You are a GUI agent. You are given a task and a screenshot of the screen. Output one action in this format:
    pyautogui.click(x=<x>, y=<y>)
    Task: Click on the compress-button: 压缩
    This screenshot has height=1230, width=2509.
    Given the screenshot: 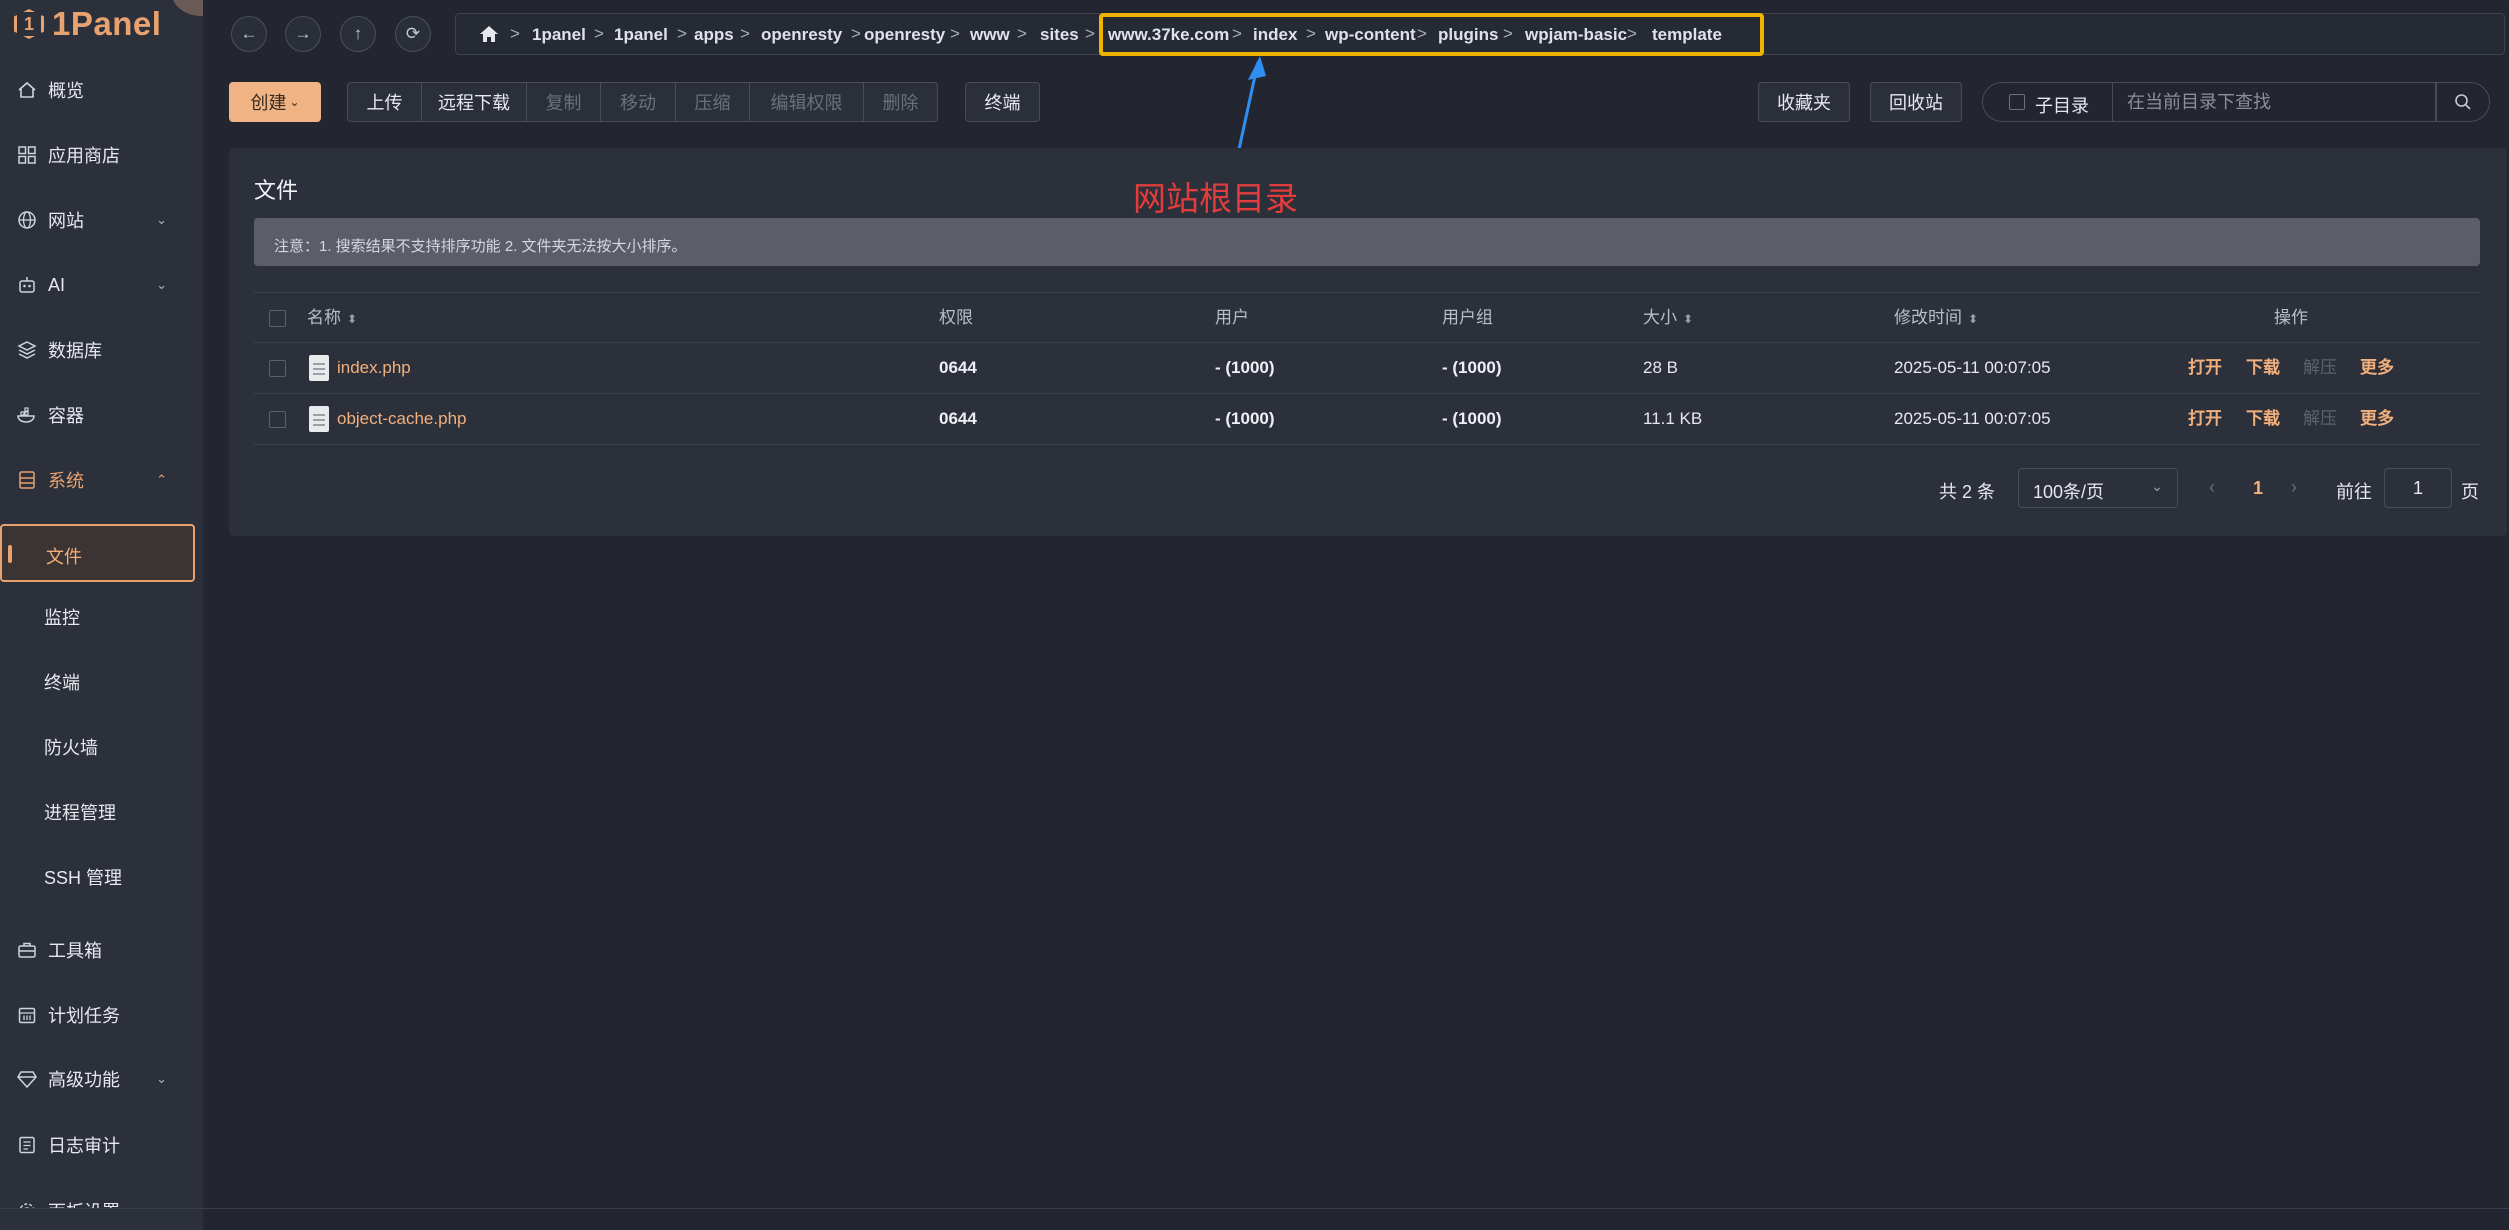 What is the action you would take?
    pyautogui.click(x=712, y=102)
    